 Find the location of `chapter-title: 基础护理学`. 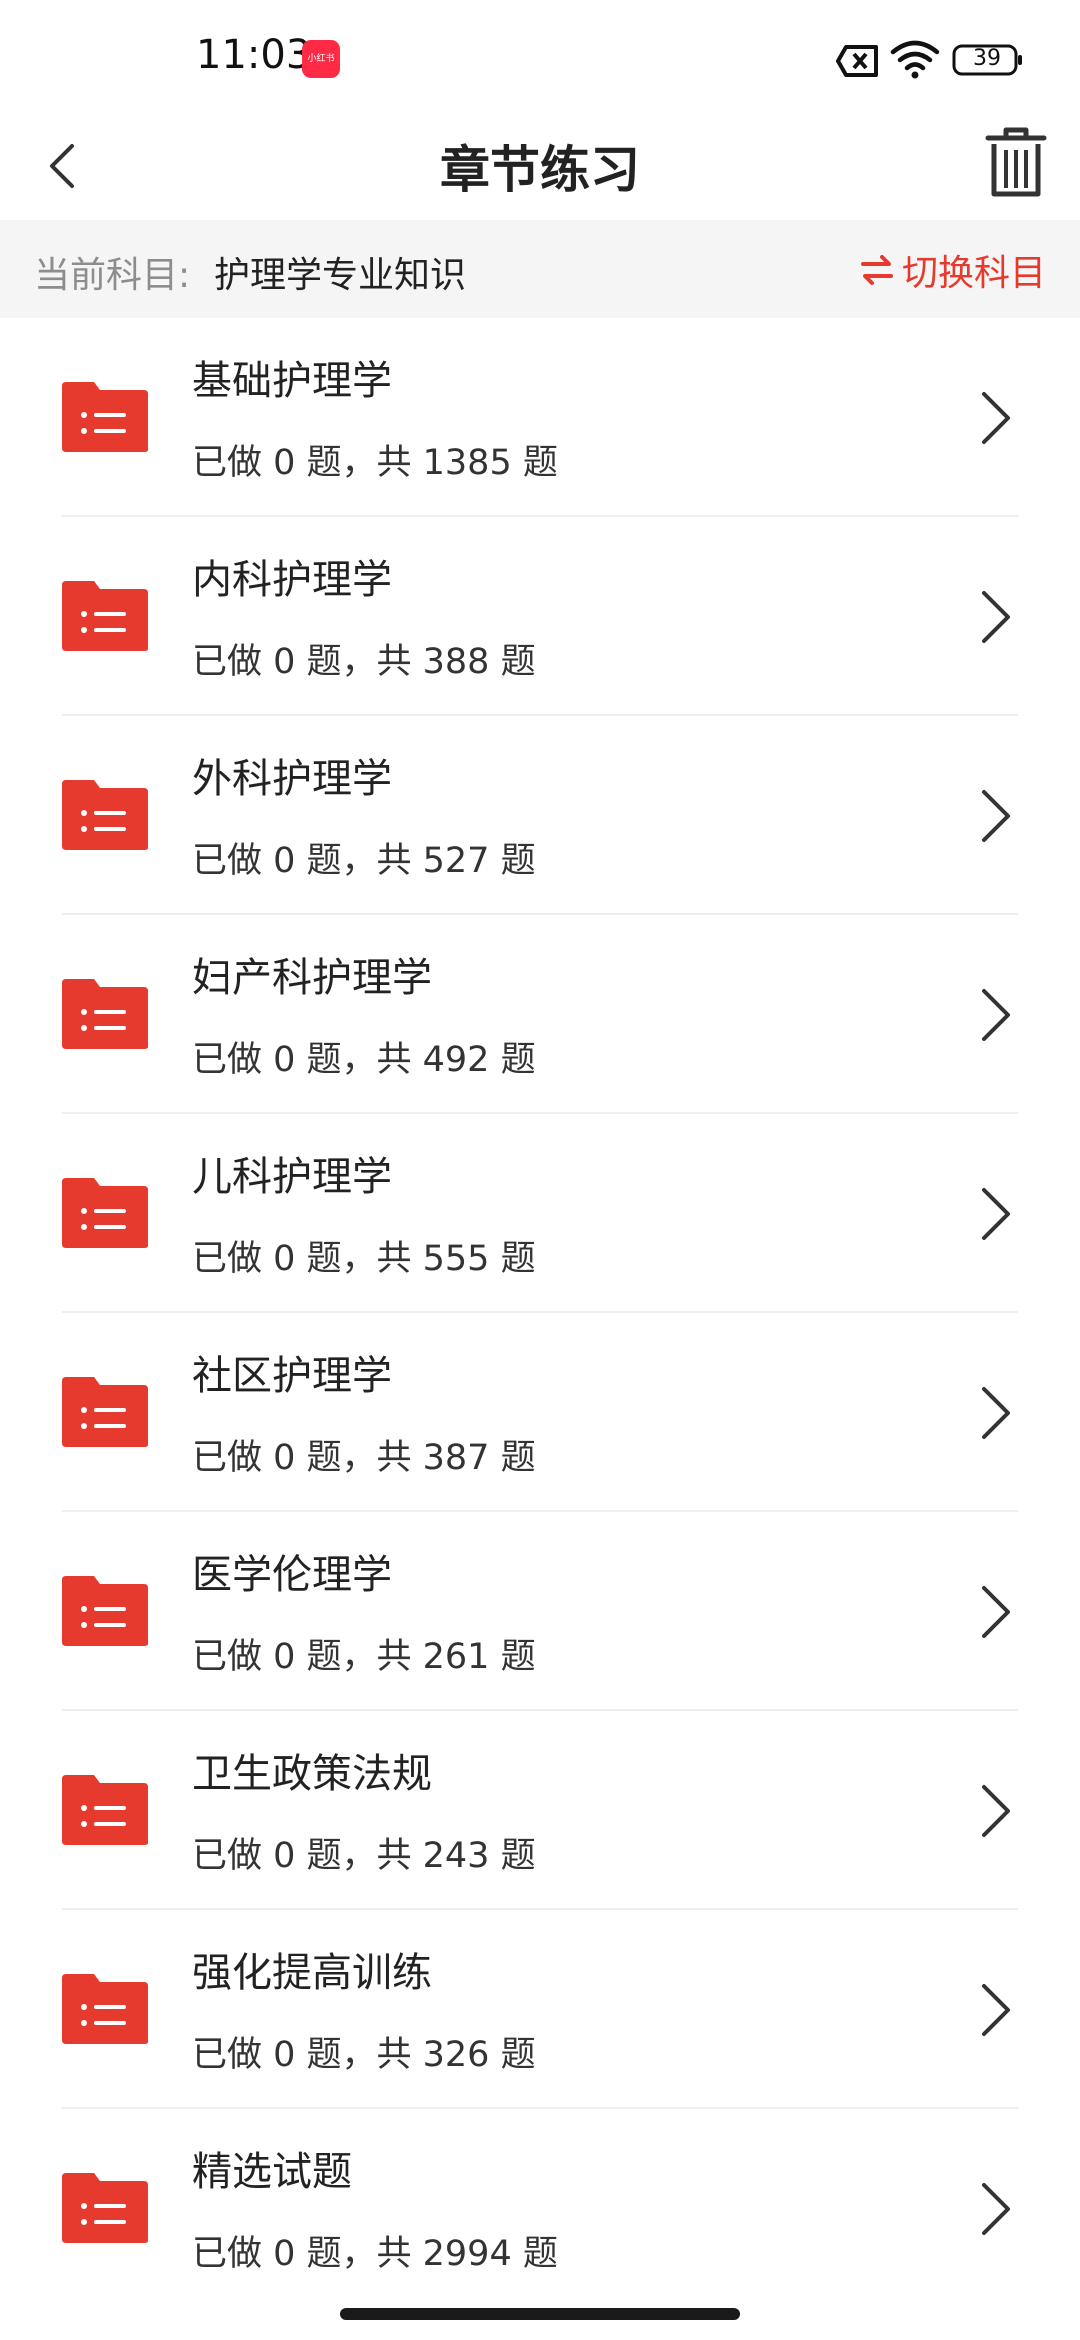

chapter-title: 基础护理学 is located at coordinates (292, 381).